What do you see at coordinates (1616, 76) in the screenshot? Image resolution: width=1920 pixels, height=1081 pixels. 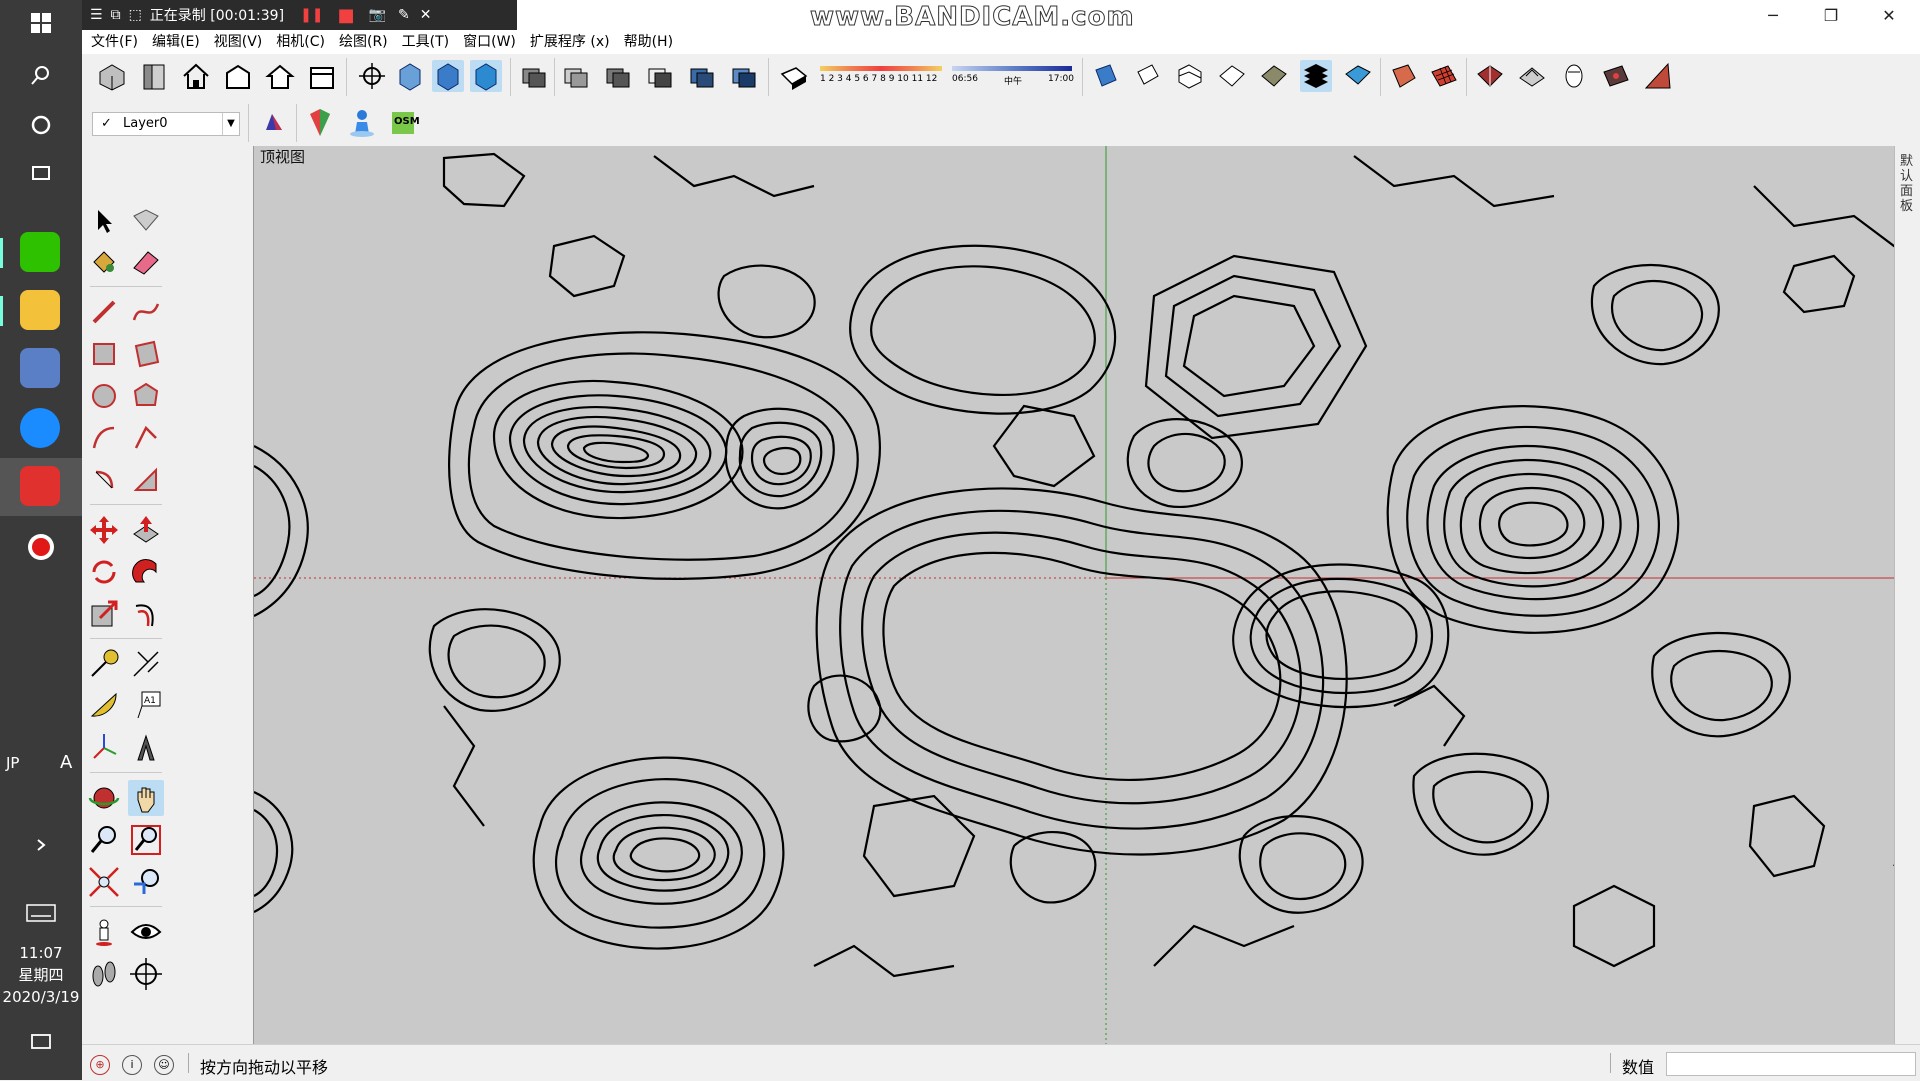 I see `plugin-4-icon` at bounding box center [1616, 76].